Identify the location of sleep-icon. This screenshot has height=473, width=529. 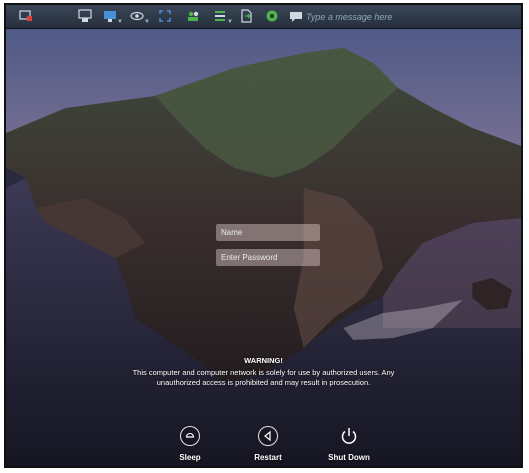
(190, 436).